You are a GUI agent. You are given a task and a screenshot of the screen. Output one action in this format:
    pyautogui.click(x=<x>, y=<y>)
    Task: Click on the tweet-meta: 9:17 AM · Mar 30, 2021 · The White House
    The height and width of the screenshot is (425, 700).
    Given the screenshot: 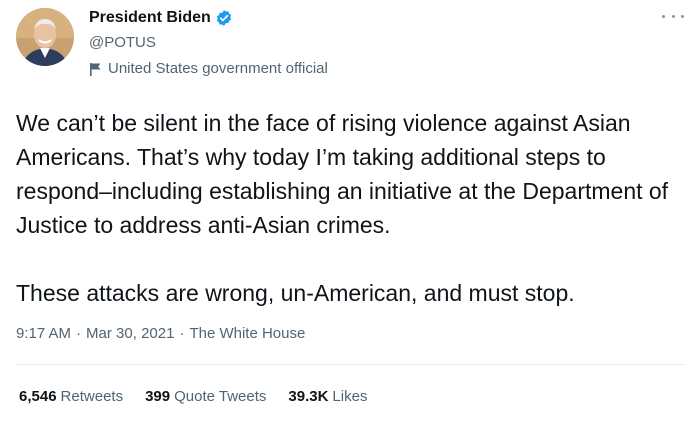 What is the action you would take?
    pyautogui.click(x=160, y=333)
    